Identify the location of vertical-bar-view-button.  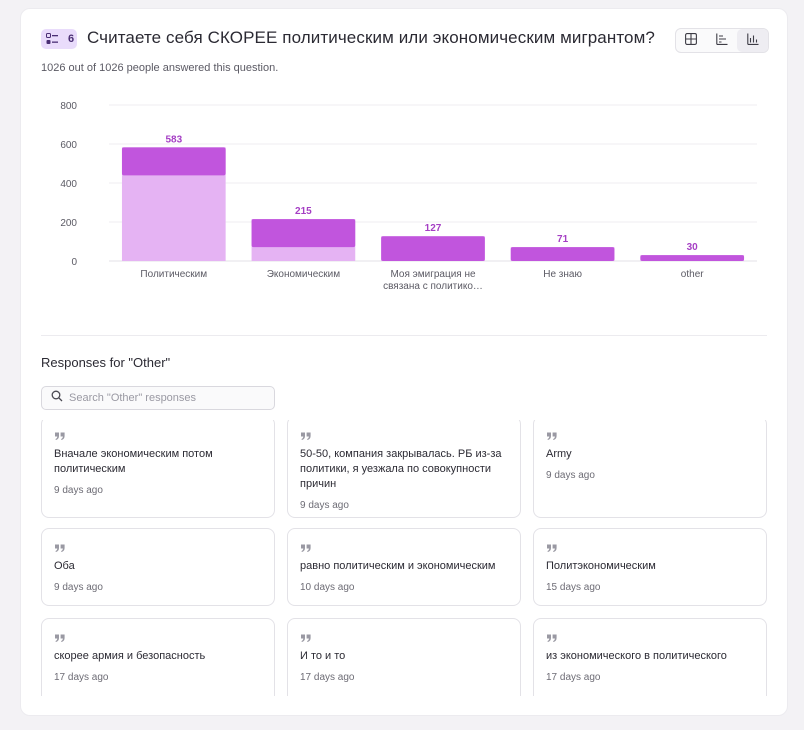
(753, 40).